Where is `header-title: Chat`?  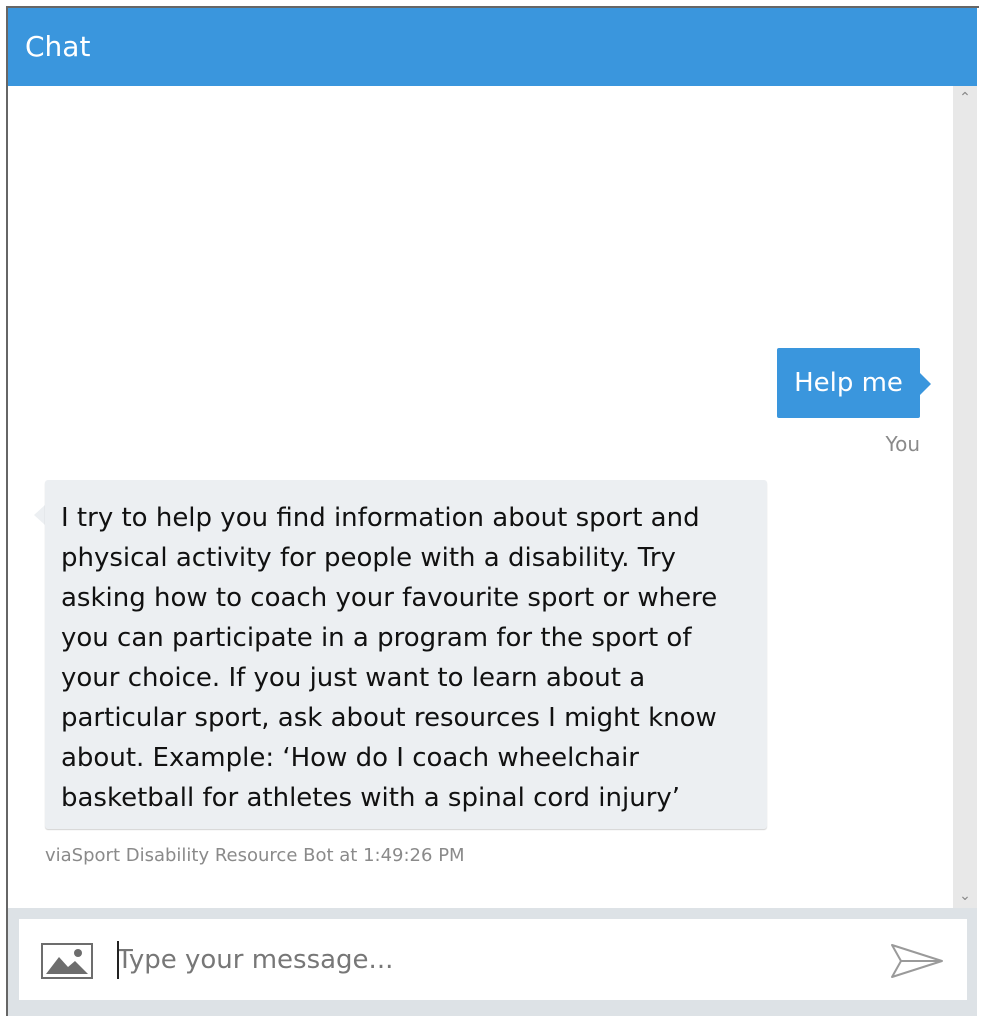
header-title: Chat is located at coordinates (58, 46).